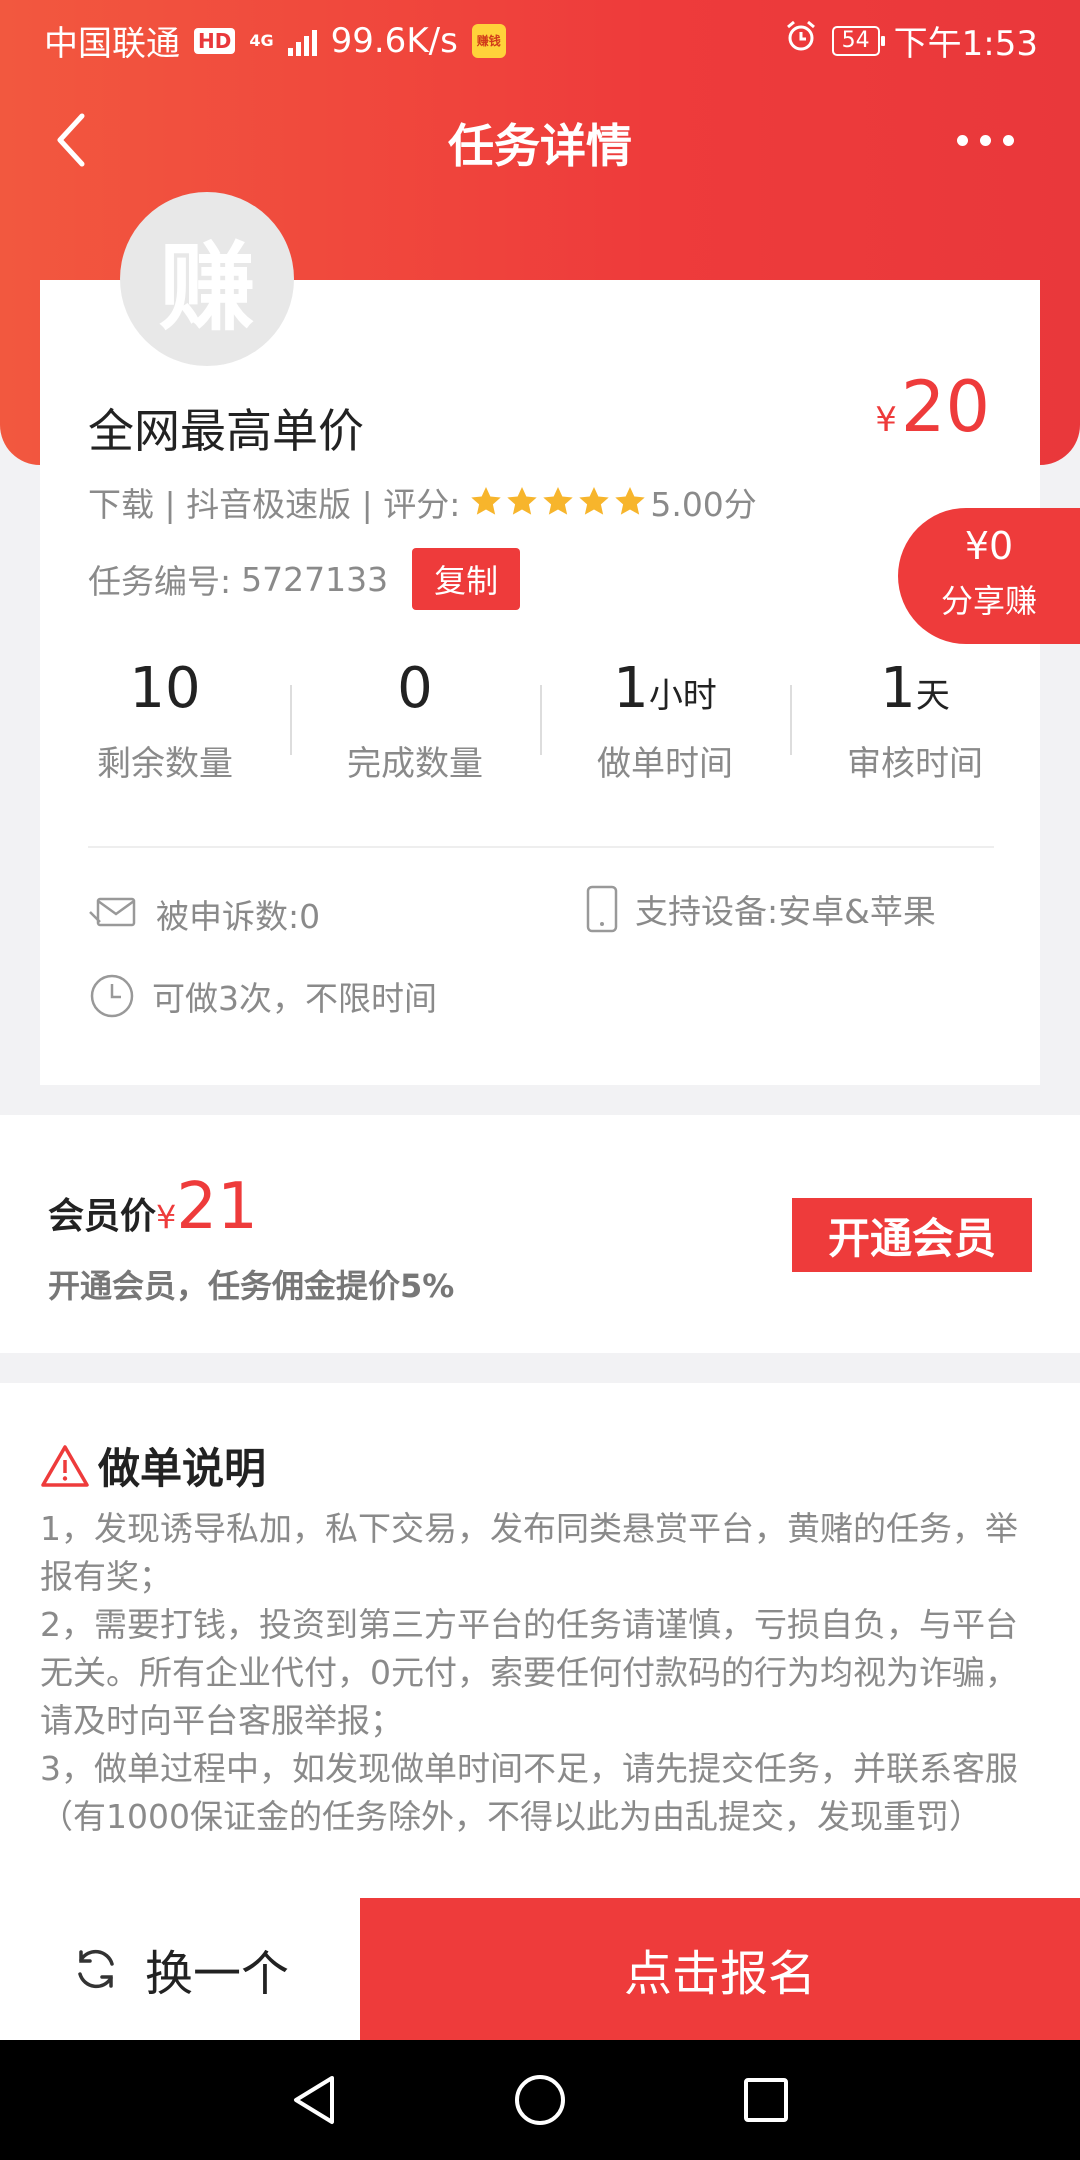 Image resolution: width=1080 pixels, height=2160 pixels. Describe the element at coordinates (315, 579) in the screenshot. I see `task-id-value: 5727133` at that location.